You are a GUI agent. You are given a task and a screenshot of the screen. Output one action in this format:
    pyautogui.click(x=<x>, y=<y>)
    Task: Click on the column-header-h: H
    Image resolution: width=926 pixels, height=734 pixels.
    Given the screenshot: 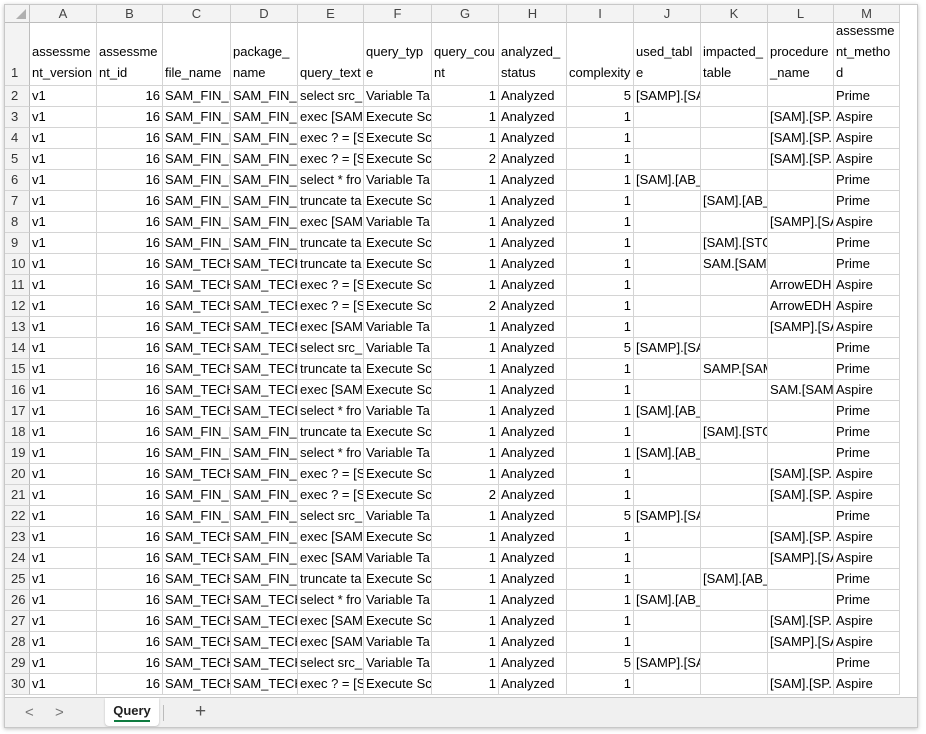 What is the action you would take?
    pyautogui.click(x=533, y=14)
    